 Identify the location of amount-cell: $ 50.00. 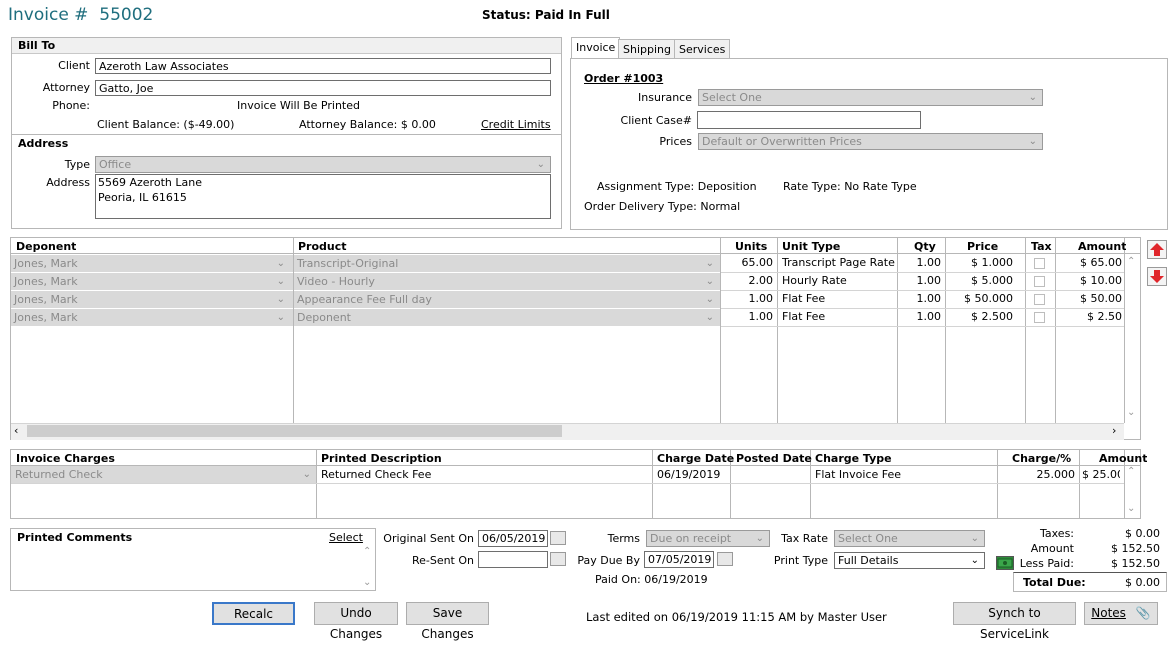
(1089, 298).